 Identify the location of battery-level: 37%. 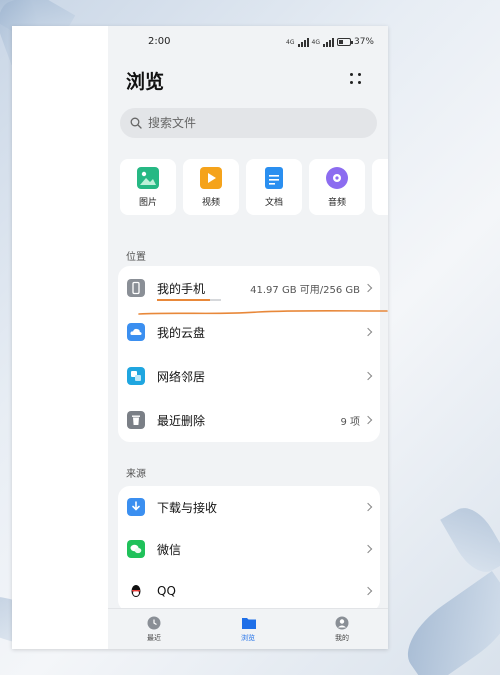
(363, 42).